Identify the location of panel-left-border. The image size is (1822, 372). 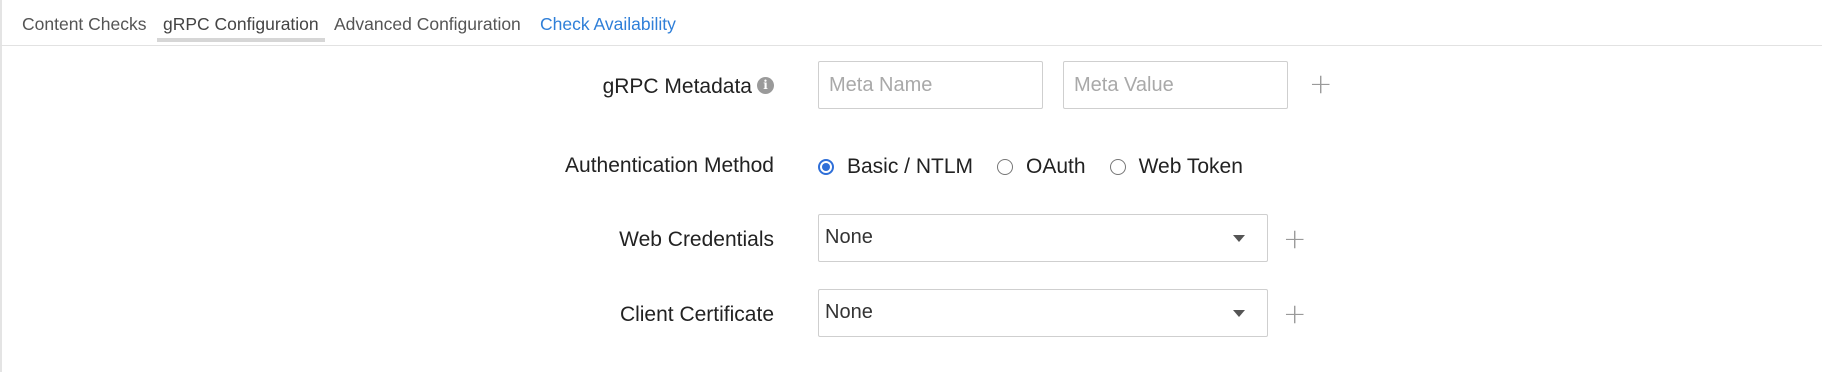
(1, 186).